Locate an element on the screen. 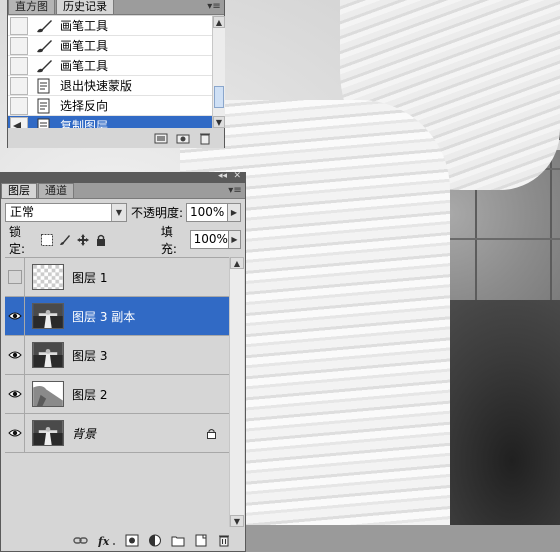 Image resolution: width=560 pixels, height=552 pixels. lock-all-icon is located at coordinates (101, 240).